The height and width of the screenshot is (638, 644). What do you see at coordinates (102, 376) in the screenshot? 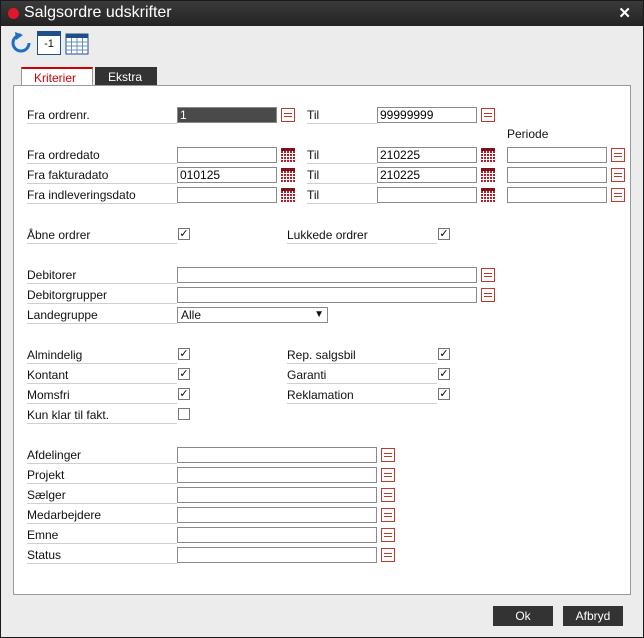
I see `kontant-label: Kontant` at bounding box center [102, 376].